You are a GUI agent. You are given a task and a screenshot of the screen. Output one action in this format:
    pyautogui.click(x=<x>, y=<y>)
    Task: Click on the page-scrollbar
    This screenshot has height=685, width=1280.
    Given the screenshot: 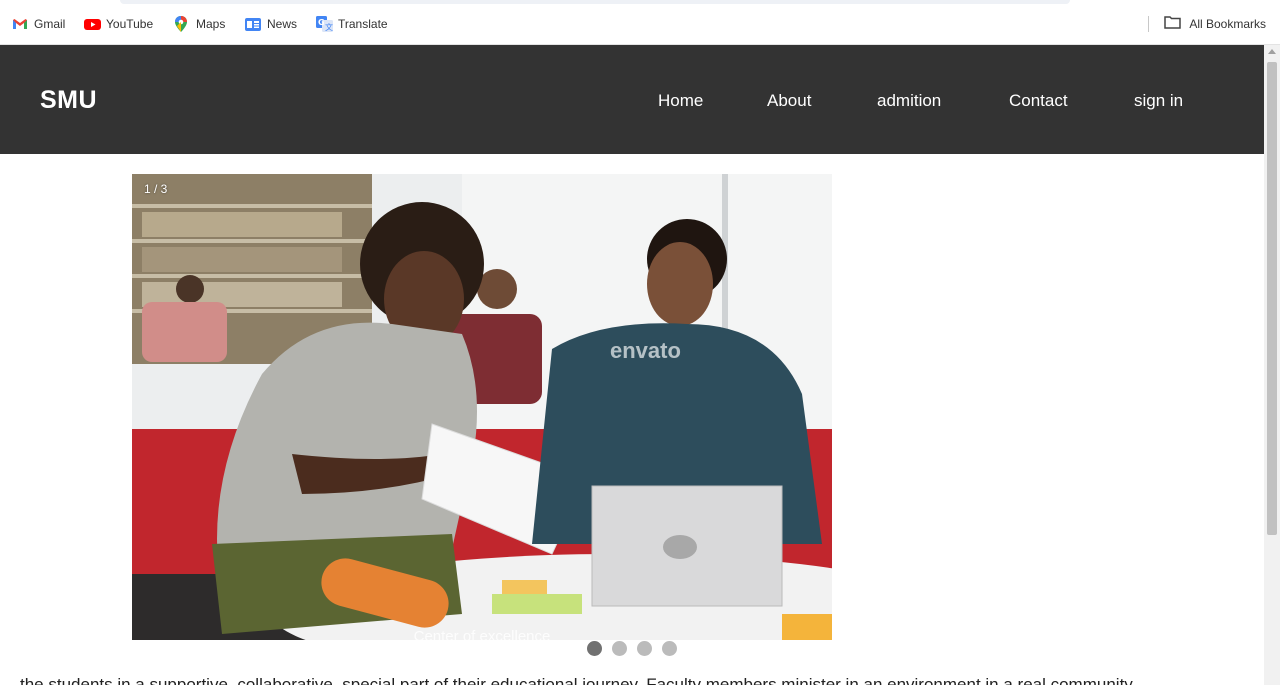 What is the action you would take?
    pyautogui.click(x=1272, y=365)
    